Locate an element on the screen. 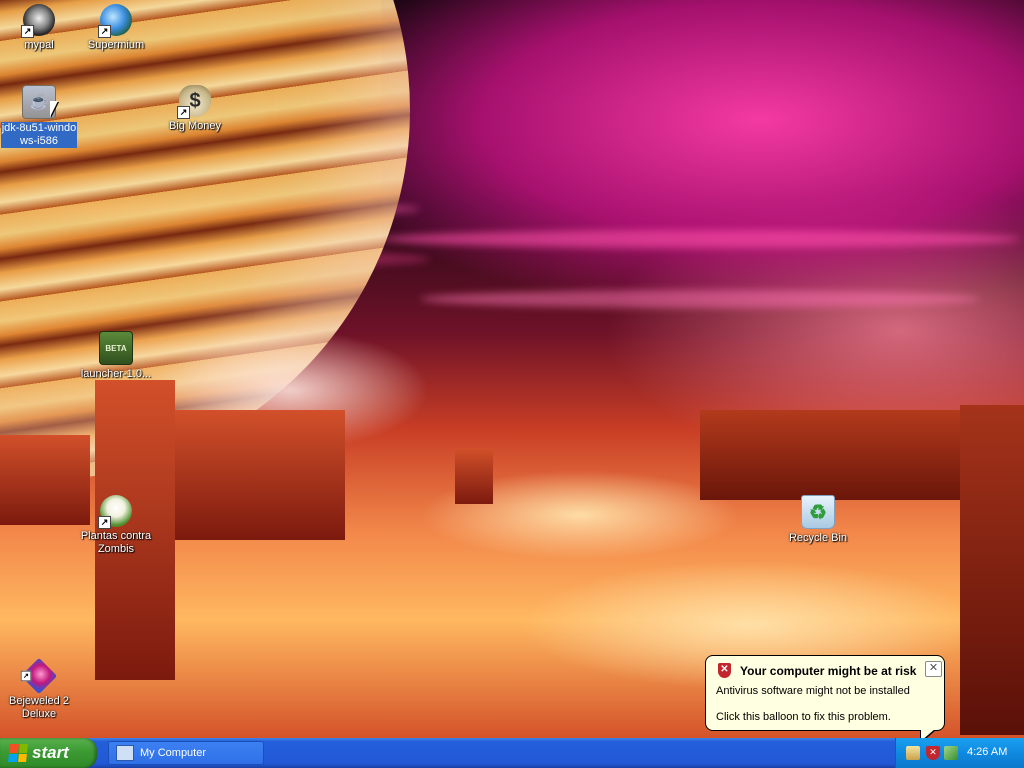 This screenshot has width=1024, height=768. taskbar: start My Computer ✕ 4:26 AM is located at coordinates (512, 753).